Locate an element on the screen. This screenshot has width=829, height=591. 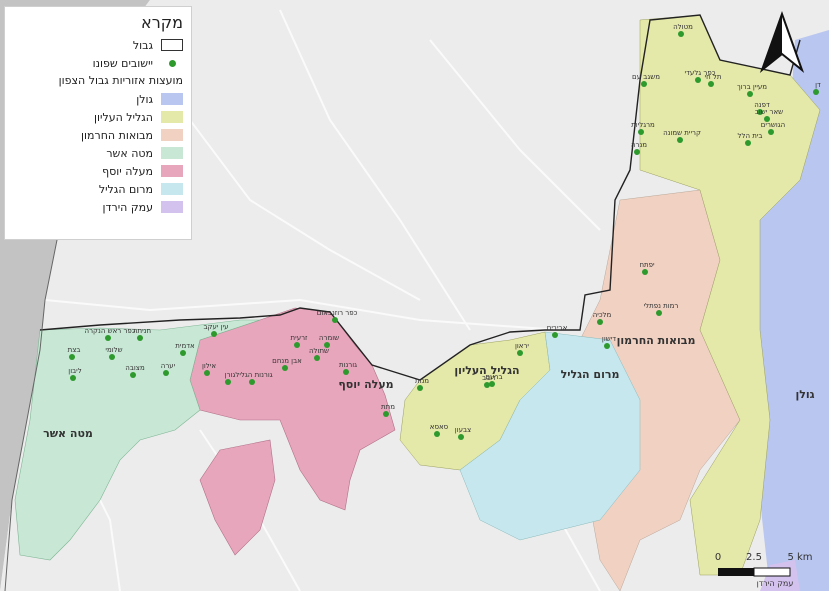
settlement-label: מתת is located at coordinates (388, 407).